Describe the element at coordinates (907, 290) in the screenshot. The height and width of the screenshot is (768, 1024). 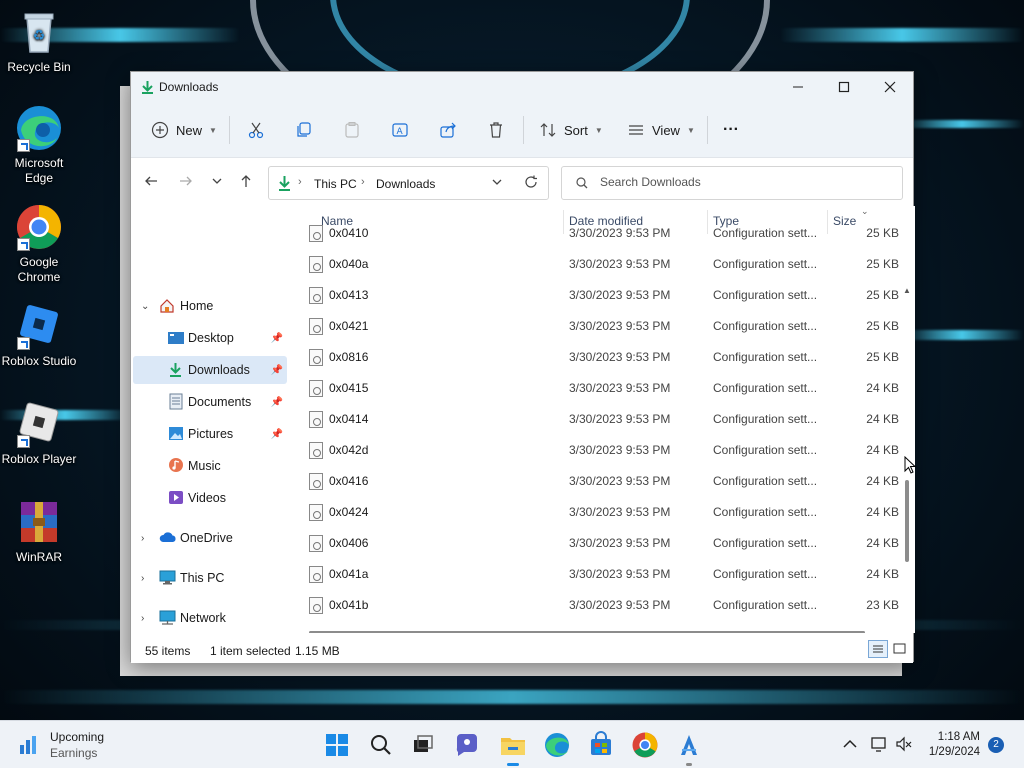
I see `scroll-up-icon: ▲` at that location.